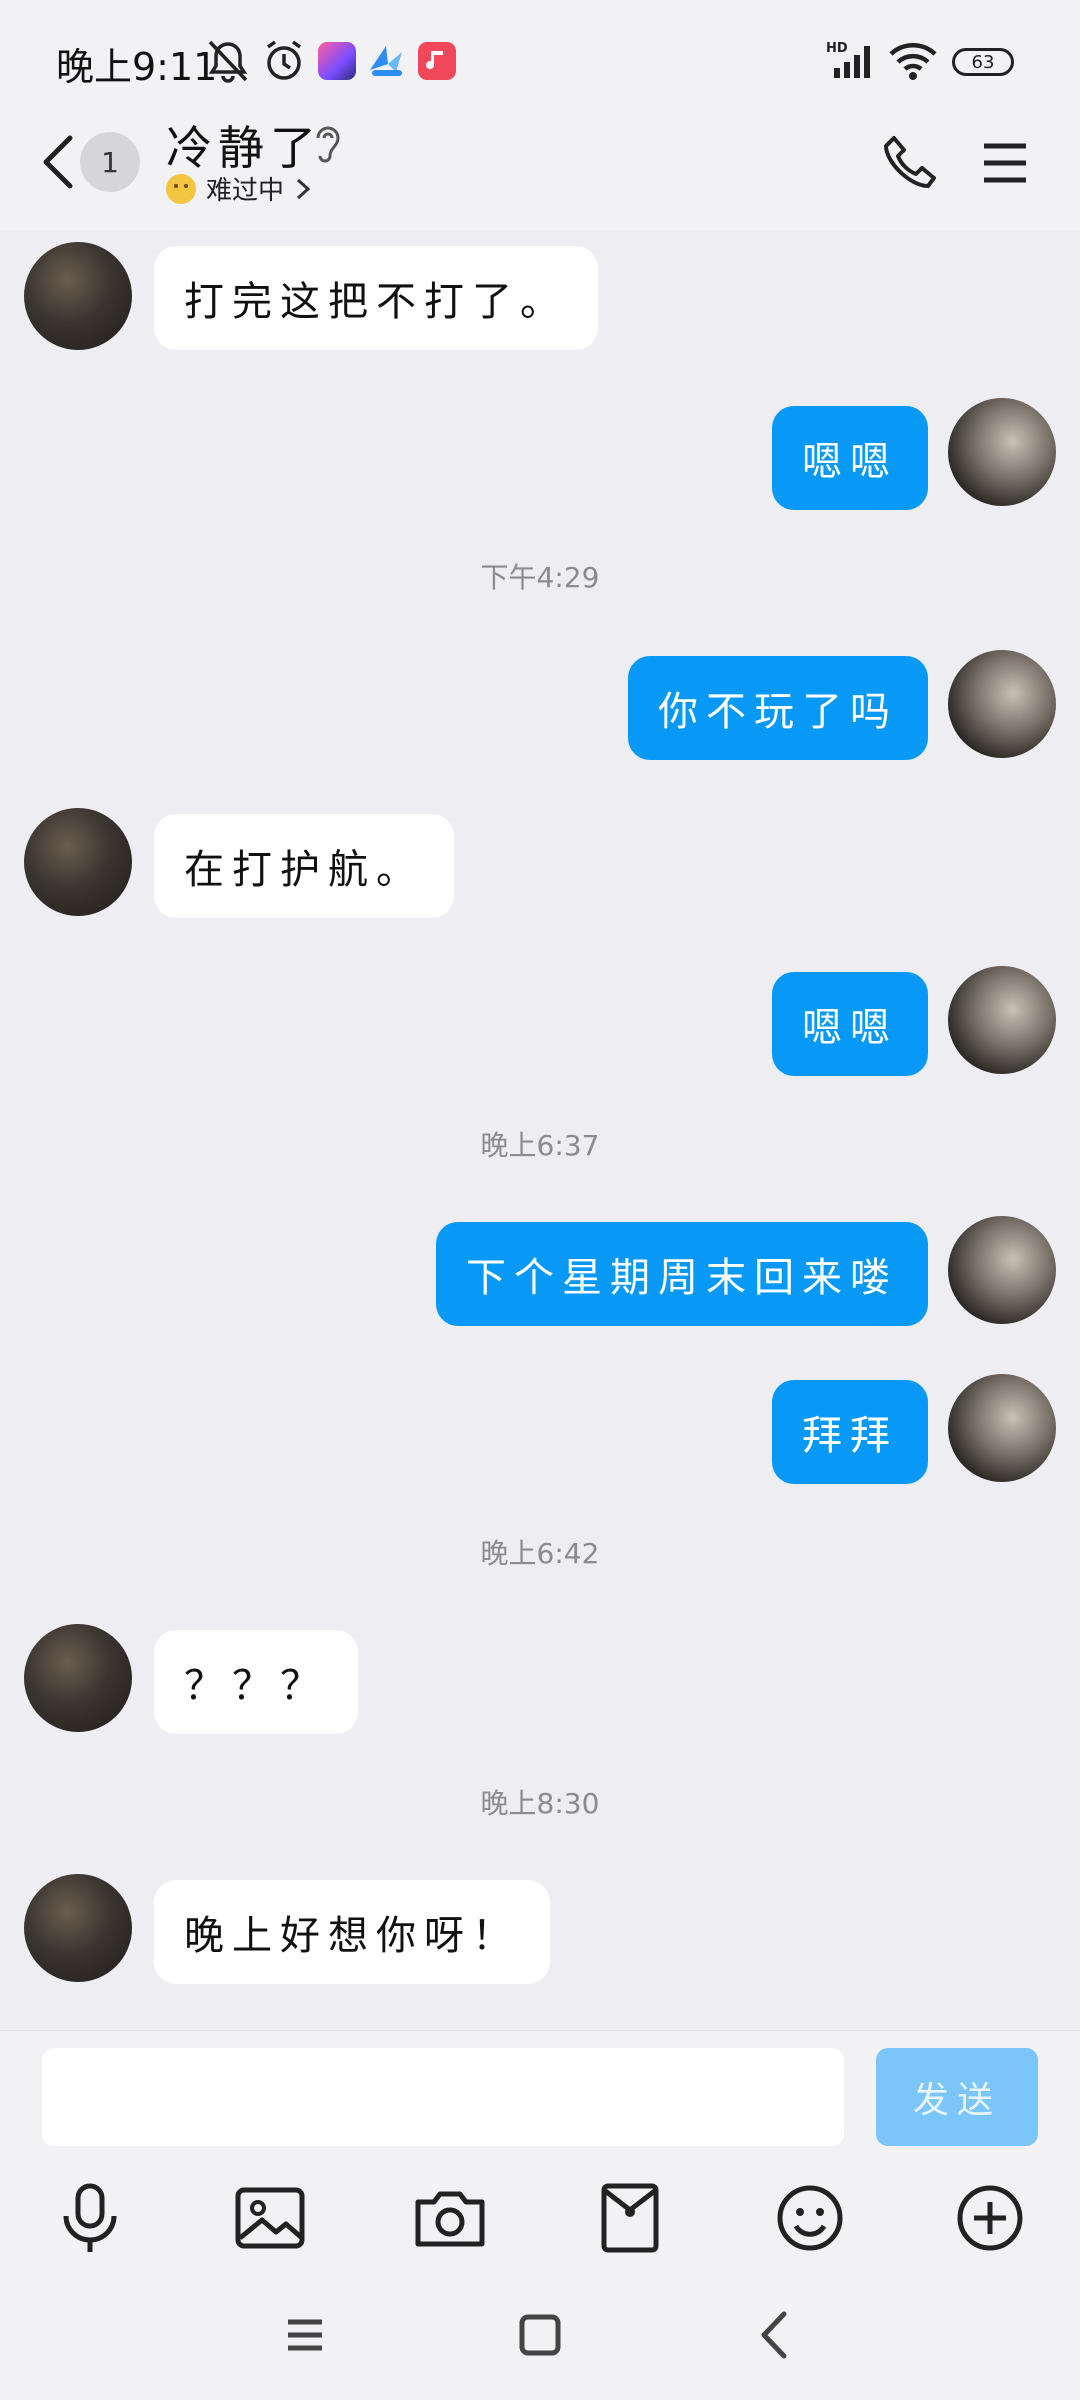  Describe the element at coordinates (957, 2097) in the screenshot. I see `send-button: 发送` at that location.